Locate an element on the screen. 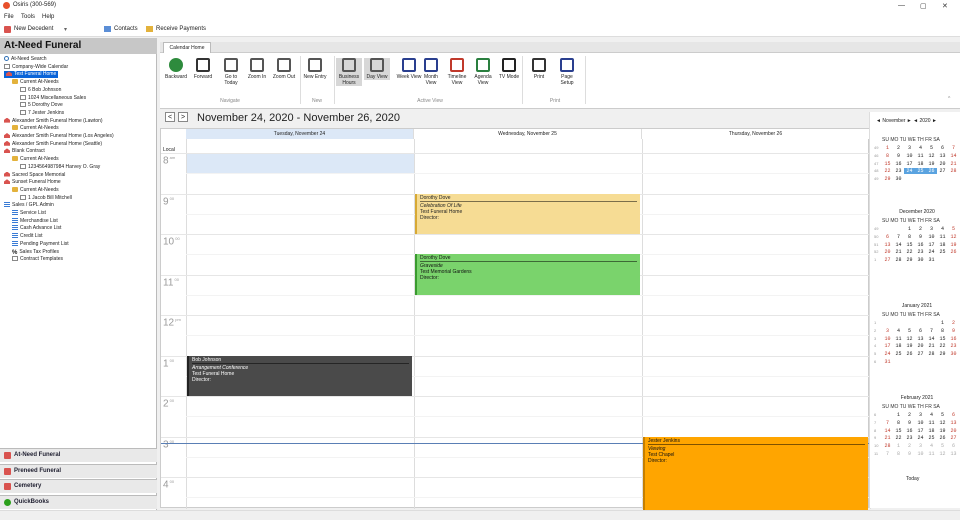  tree-item: At-Need Search is located at coordinates (25, 59).